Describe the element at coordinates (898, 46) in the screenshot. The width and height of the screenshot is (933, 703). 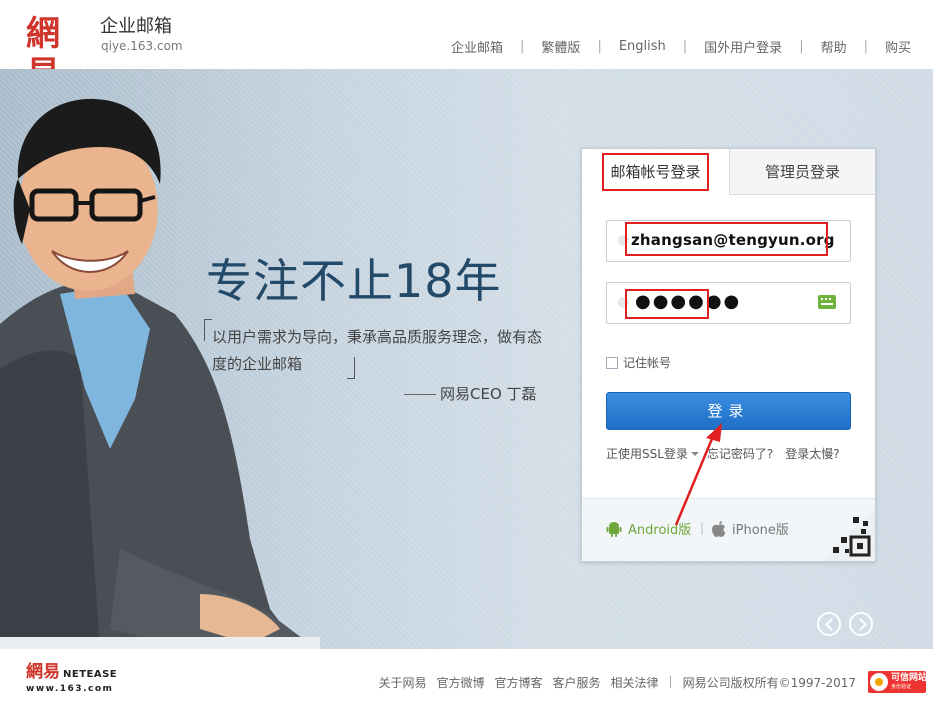
I see `nav-buy: 购买` at that location.